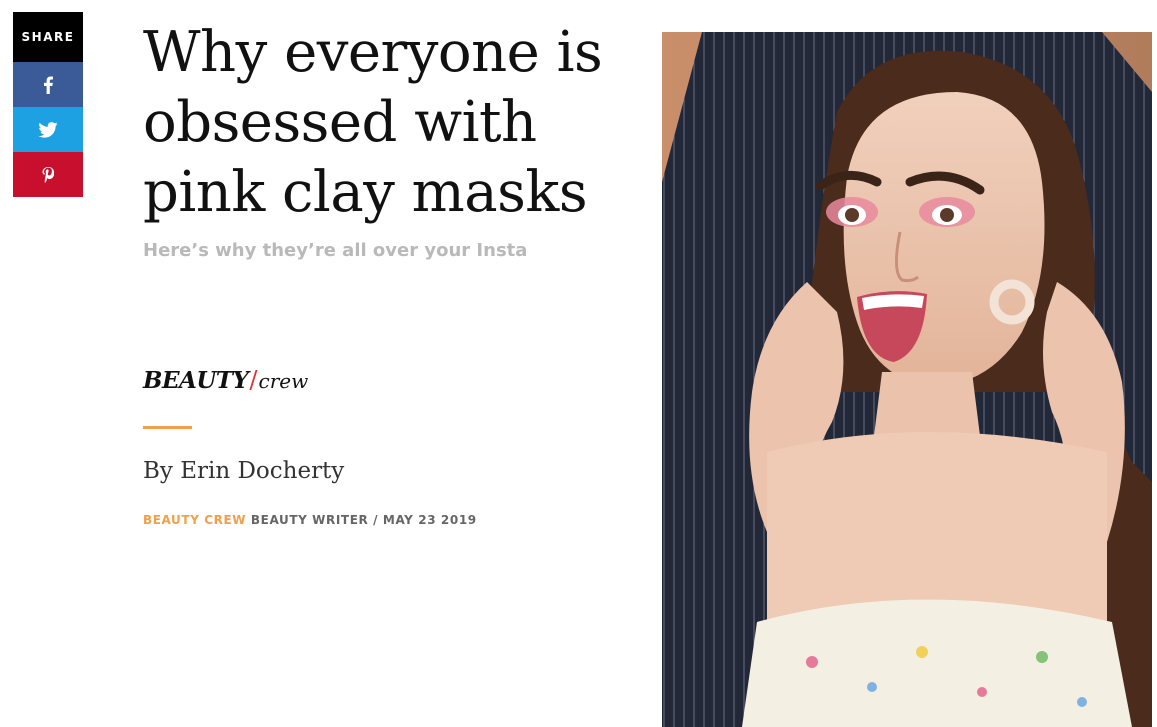 The height and width of the screenshot is (727, 1157). Describe the element at coordinates (194, 520) in the screenshot. I see `author-role-link: BEAUTY CREW` at that location.